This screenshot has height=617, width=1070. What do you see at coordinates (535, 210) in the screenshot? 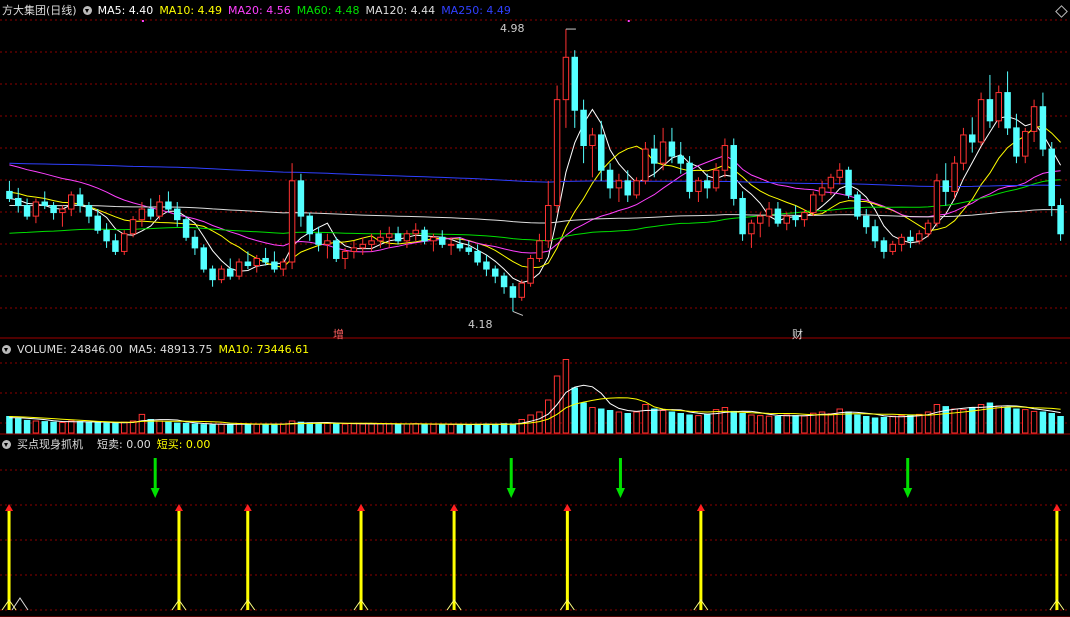
I see `ma60-line` at bounding box center [535, 210].